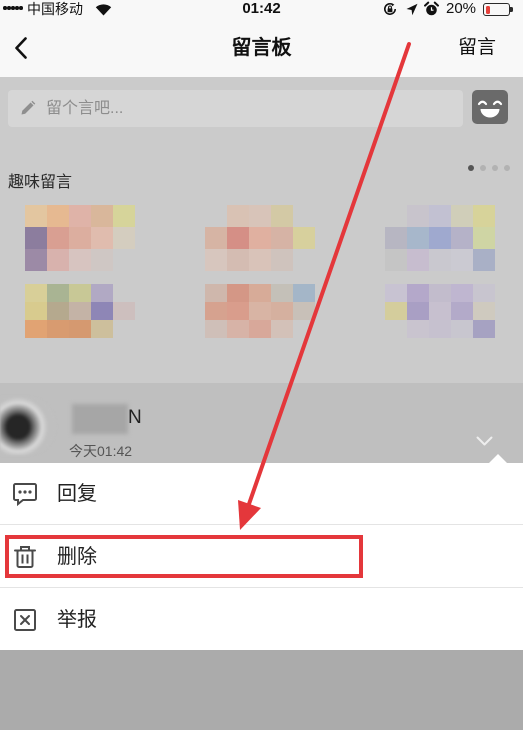 This screenshot has width=523, height=730. What do you see at coordinates (28, 426) in the screenshot?
I see `avatar` at bounding box center [28, 426].